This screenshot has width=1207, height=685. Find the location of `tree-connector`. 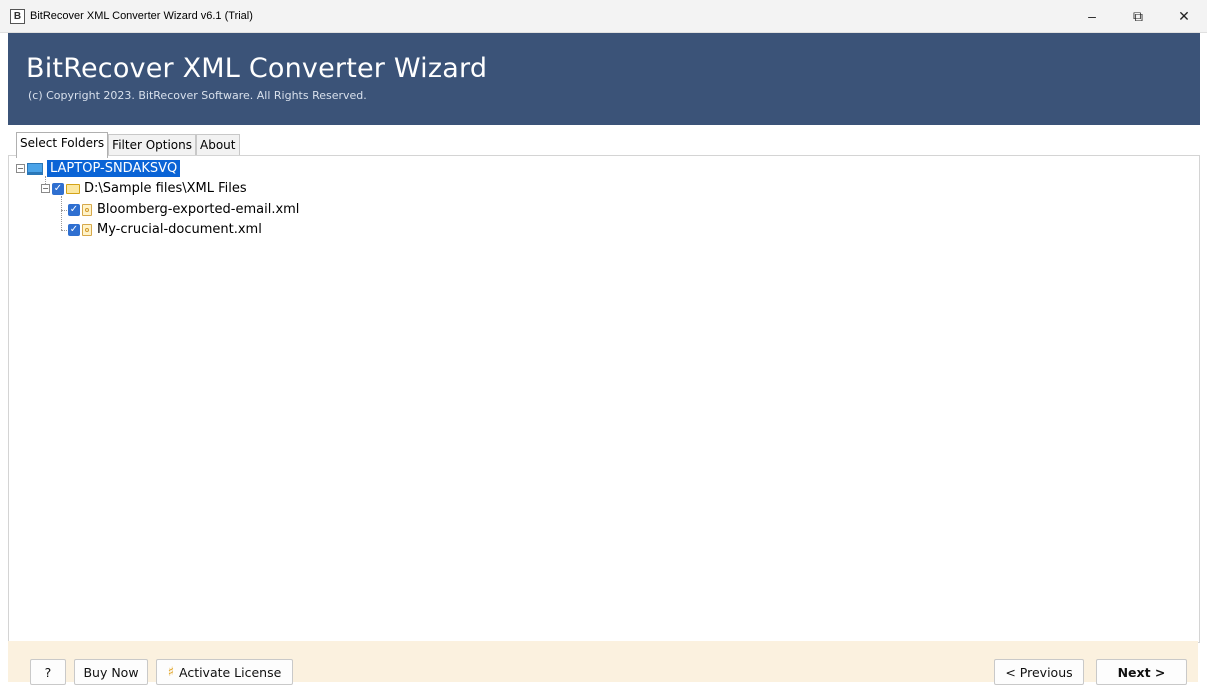

tree-connector is located at coordinates (61, 213).